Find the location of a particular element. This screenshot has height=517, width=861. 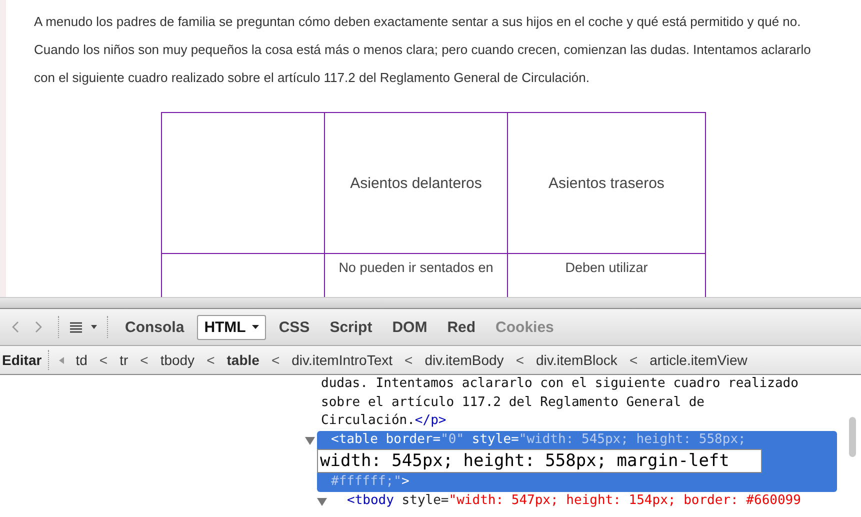

panel-splitter is located at coordinates (430, 303).